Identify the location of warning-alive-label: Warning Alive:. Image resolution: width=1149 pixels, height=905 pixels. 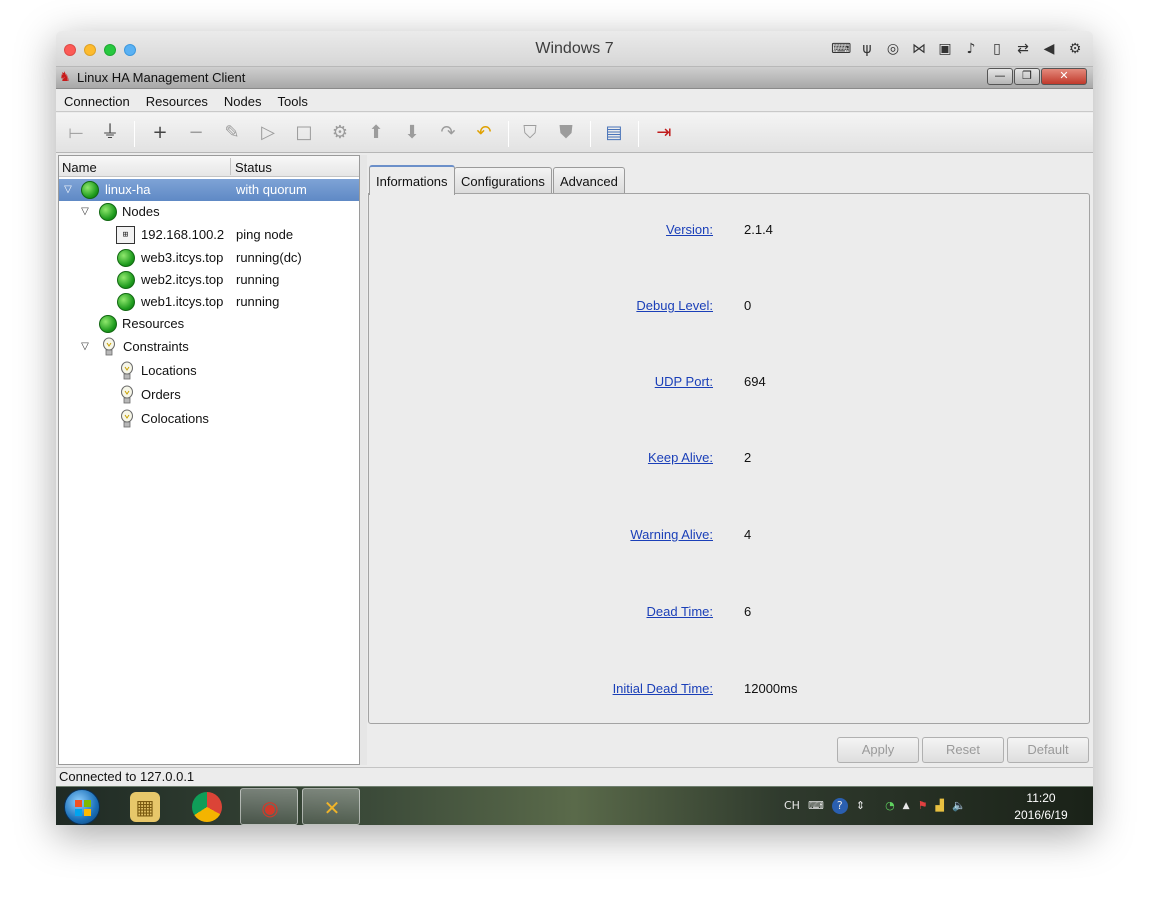
(671, 534).